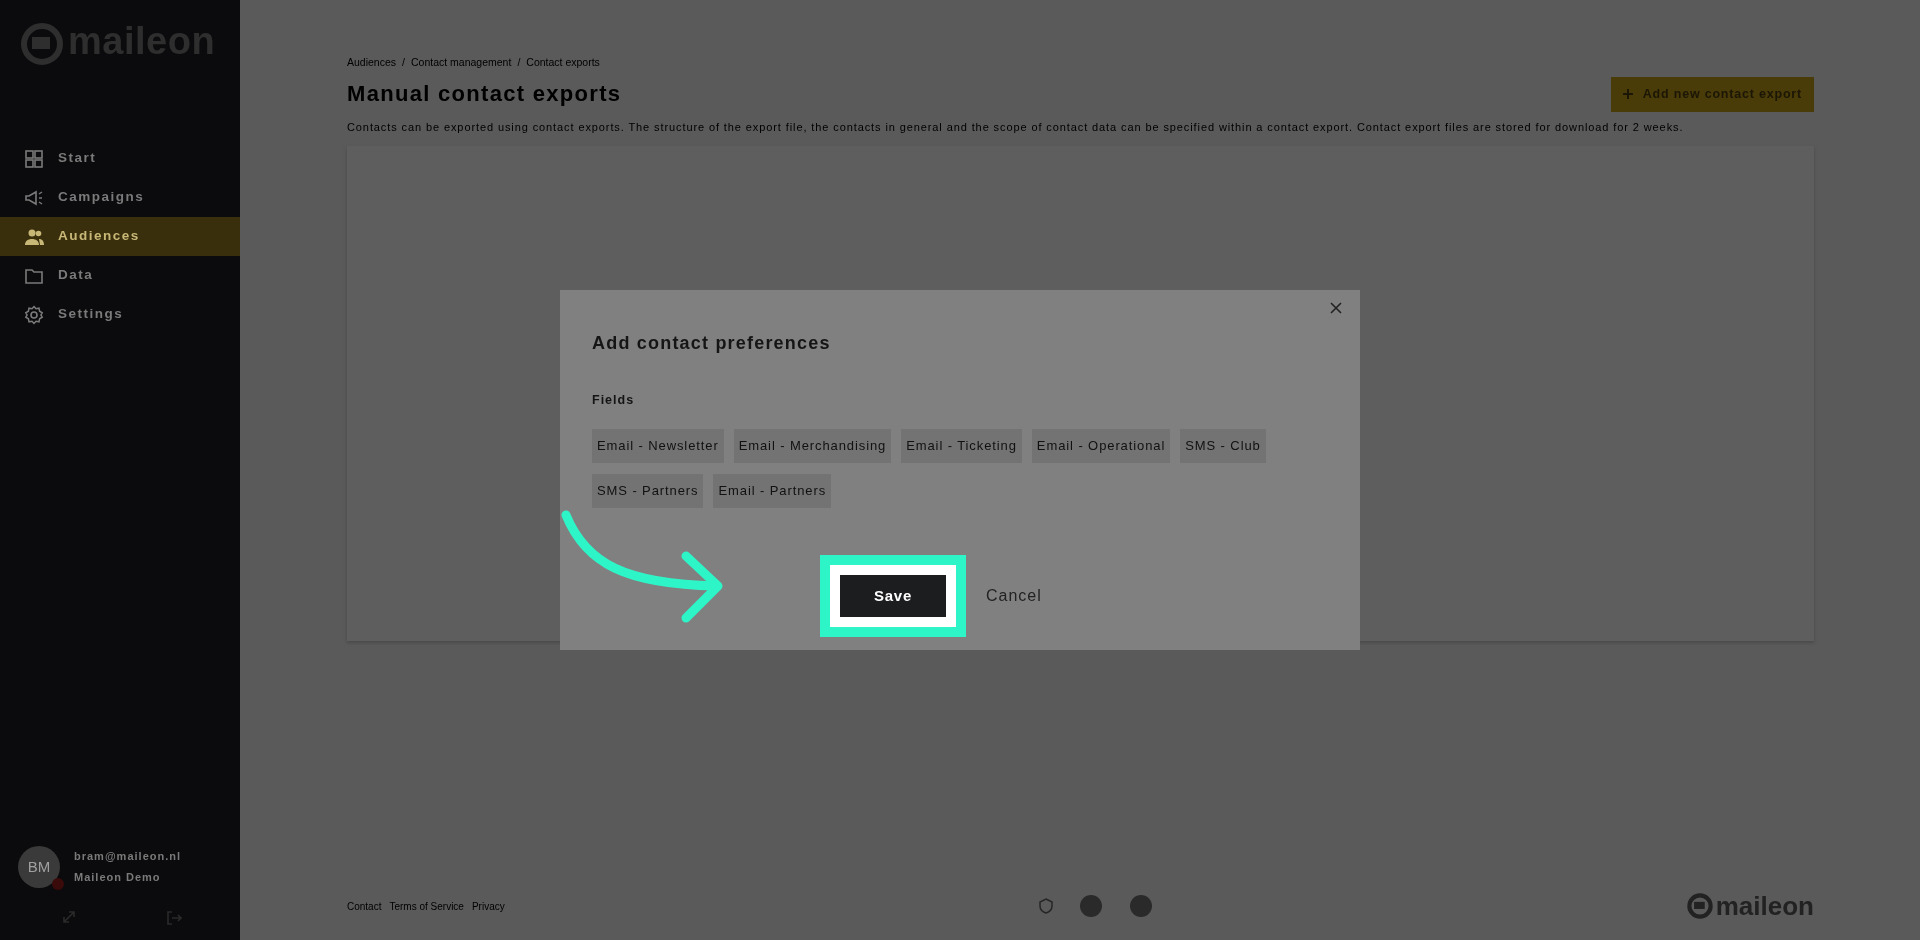 The image size is (1920, 940). I want to click on field-chip: Email - Partners, so click(772, 491).